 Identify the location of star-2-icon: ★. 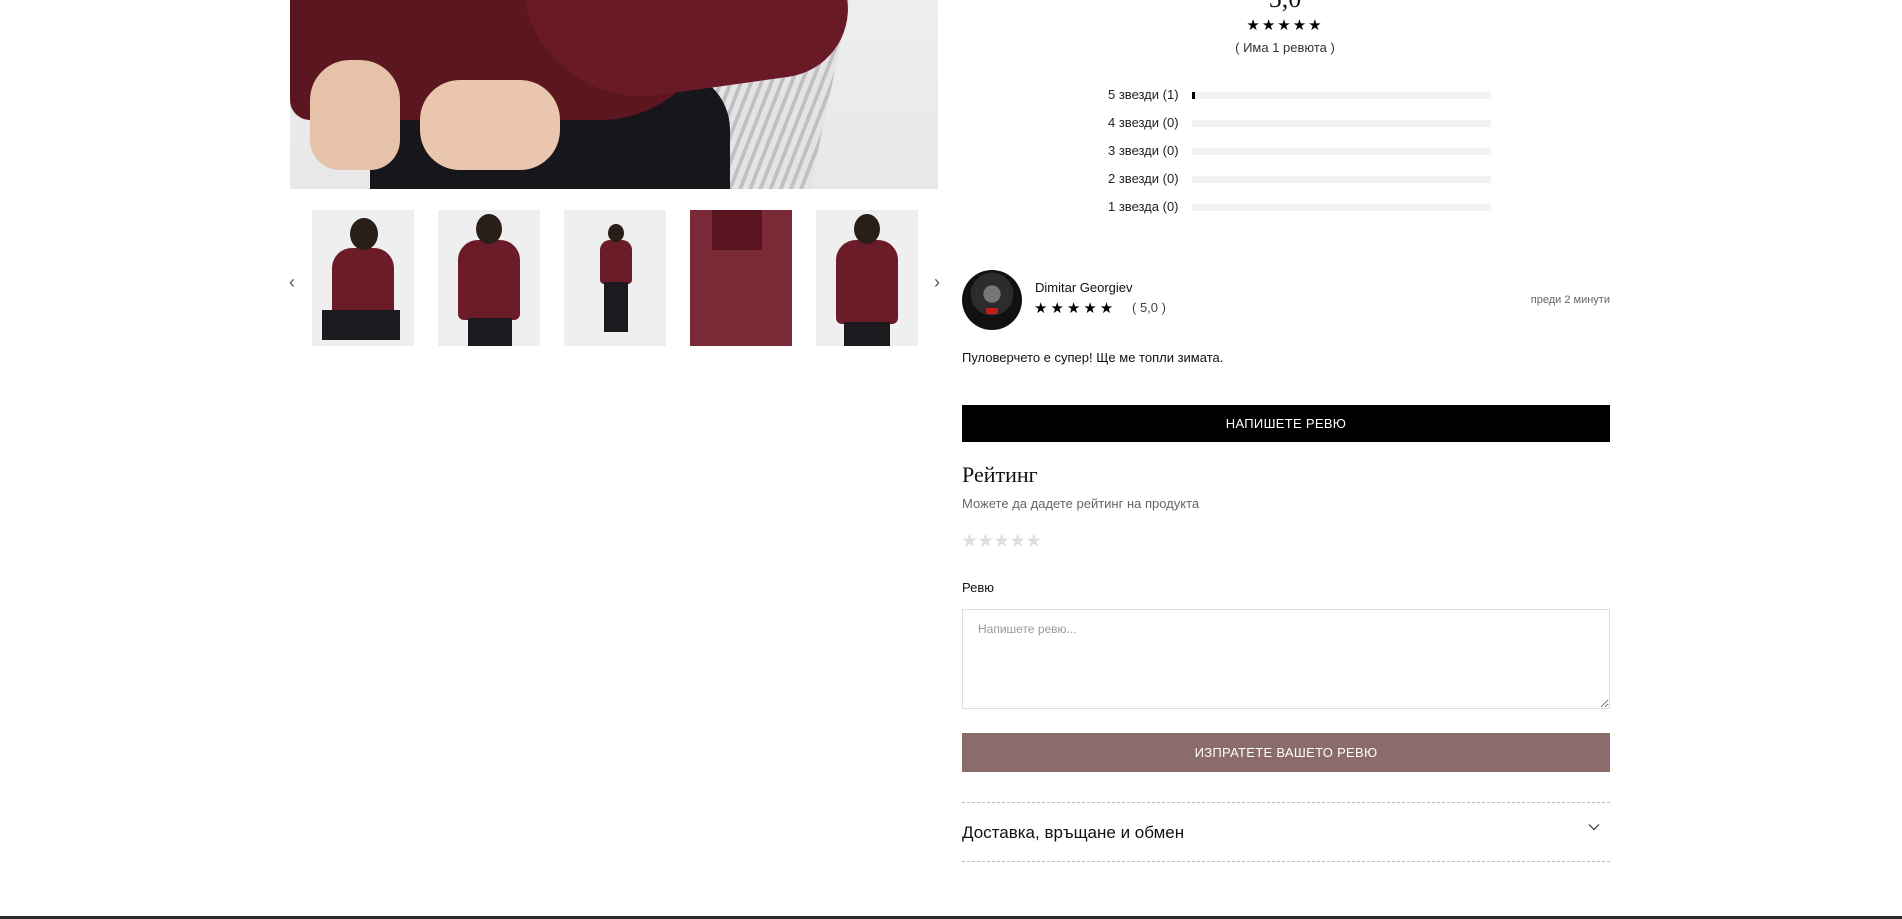
(985, 541).